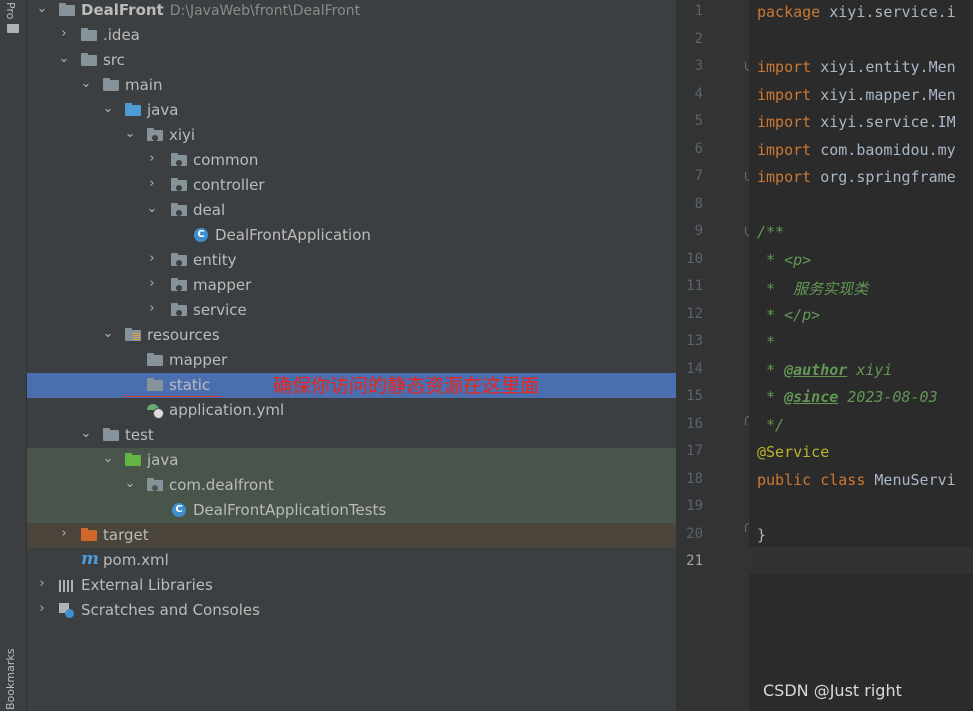  What do you see at coordinates (771, 232) in the screenshot?
I see `code-line-9: /**` at bounding box center [771, 232].